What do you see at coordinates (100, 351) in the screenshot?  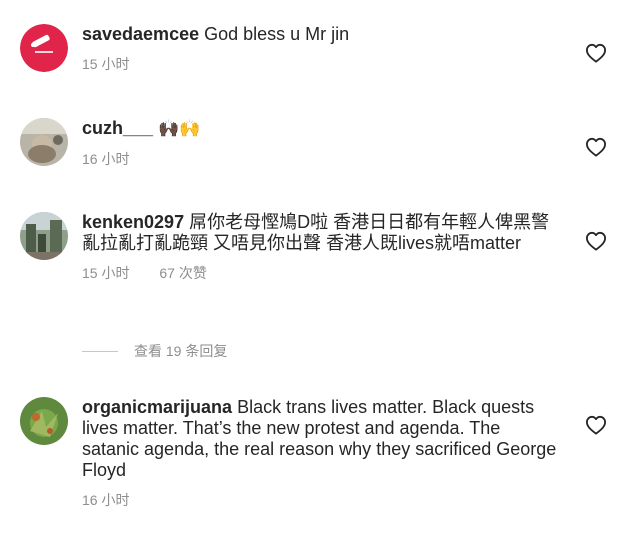 I see `replies-divider` at bounding box center [100, 351].